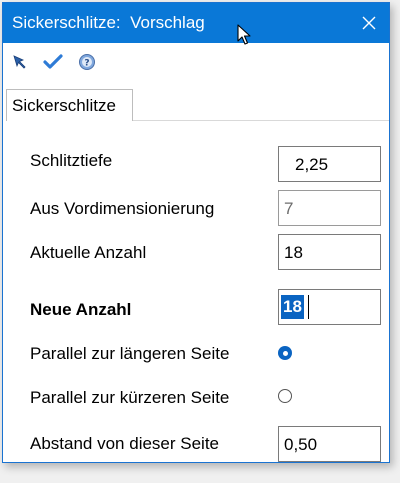 This screenshot has width=400, height=483. Describe the element at coordinates (329, 252) in the screenshot. I see `aktuelle-anzahl-field: 18` at that location.